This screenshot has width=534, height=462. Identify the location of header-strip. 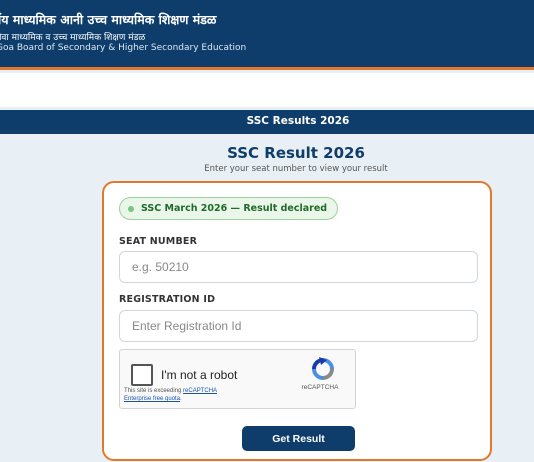
(267, 90).